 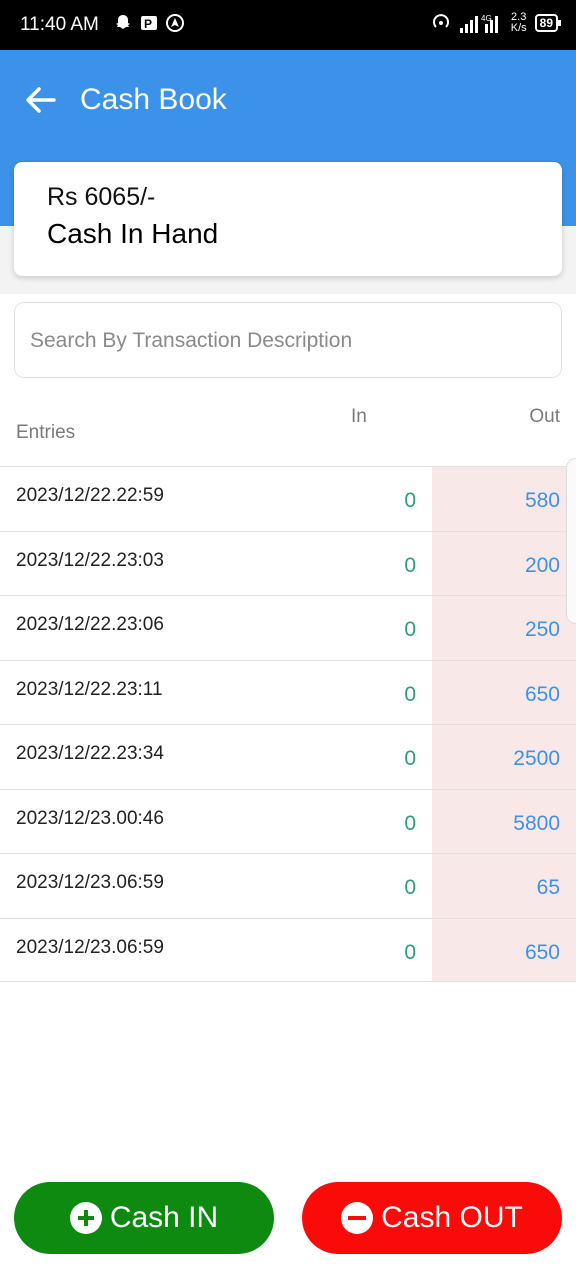 What do you see at coordinates (288, 885) in the screenshot?
I see `table-row: 2023/12/23.06:59 0 65` at bounding box center [288, 885].